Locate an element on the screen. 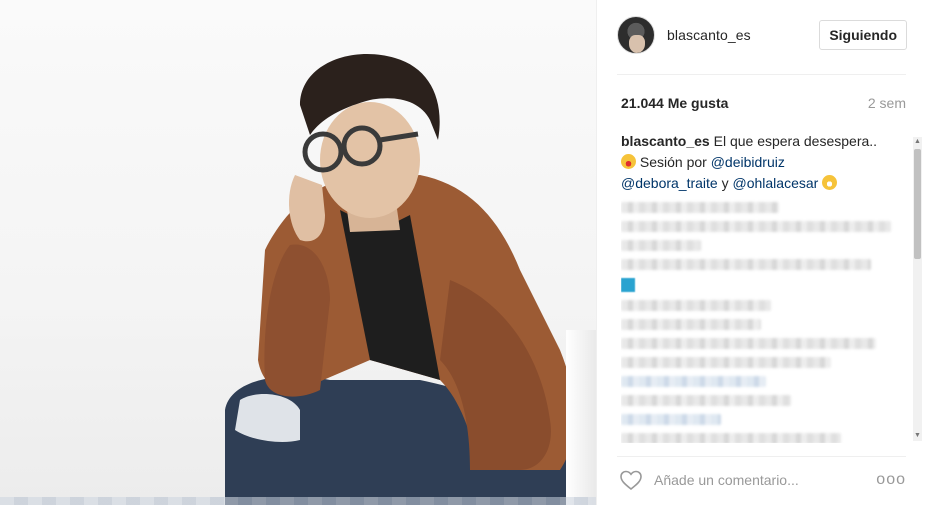  scroll-thumb is located at coordinates (917, 204).